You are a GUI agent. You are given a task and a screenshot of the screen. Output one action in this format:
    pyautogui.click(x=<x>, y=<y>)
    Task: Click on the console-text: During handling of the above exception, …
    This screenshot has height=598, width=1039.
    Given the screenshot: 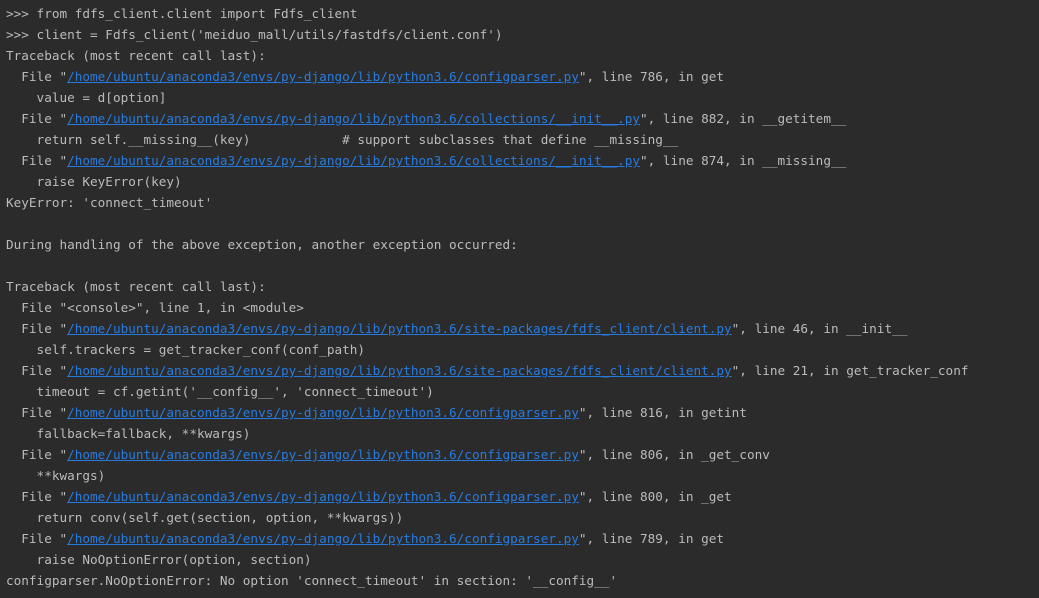 What is the action you would take?
    pyautogui.click(x=262, y=244)
    